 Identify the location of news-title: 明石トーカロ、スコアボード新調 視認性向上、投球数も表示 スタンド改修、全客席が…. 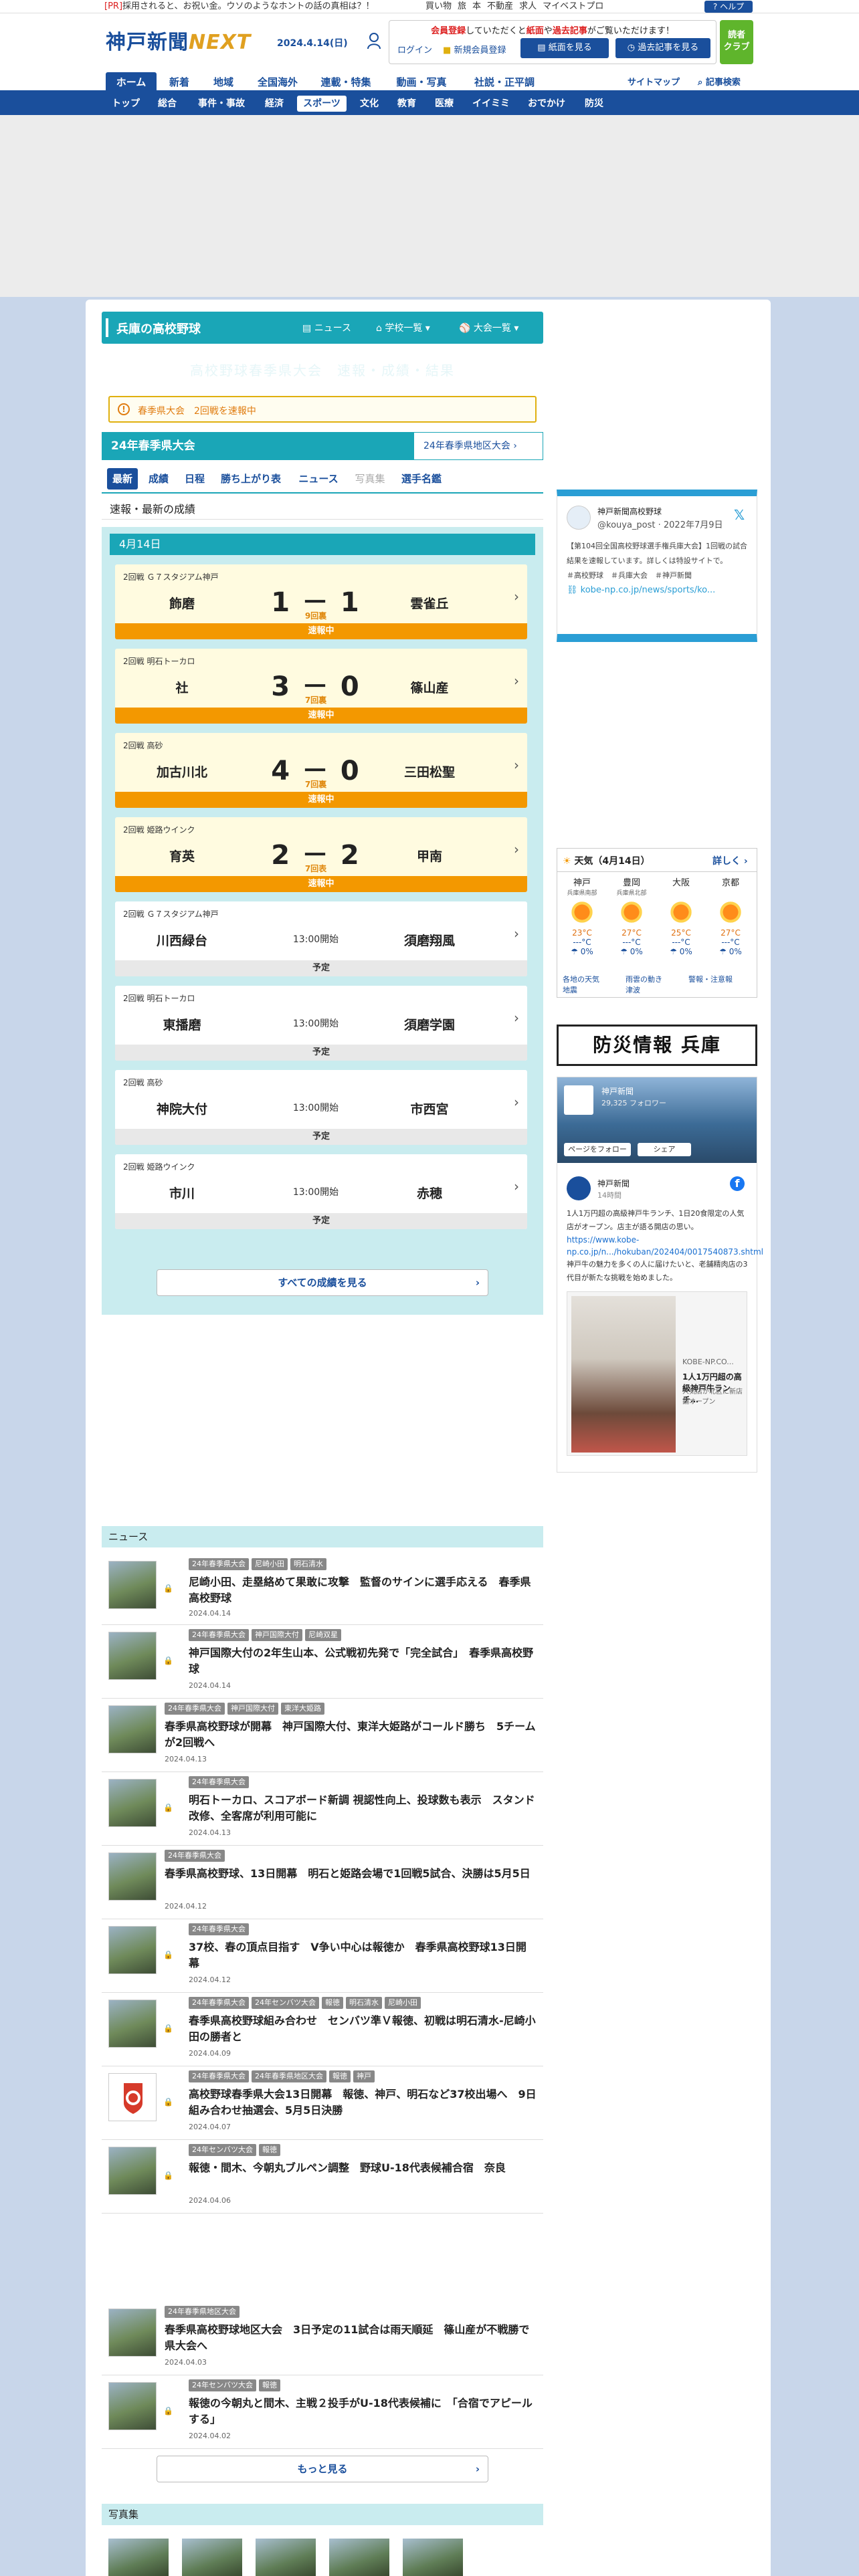
(363, 1808).